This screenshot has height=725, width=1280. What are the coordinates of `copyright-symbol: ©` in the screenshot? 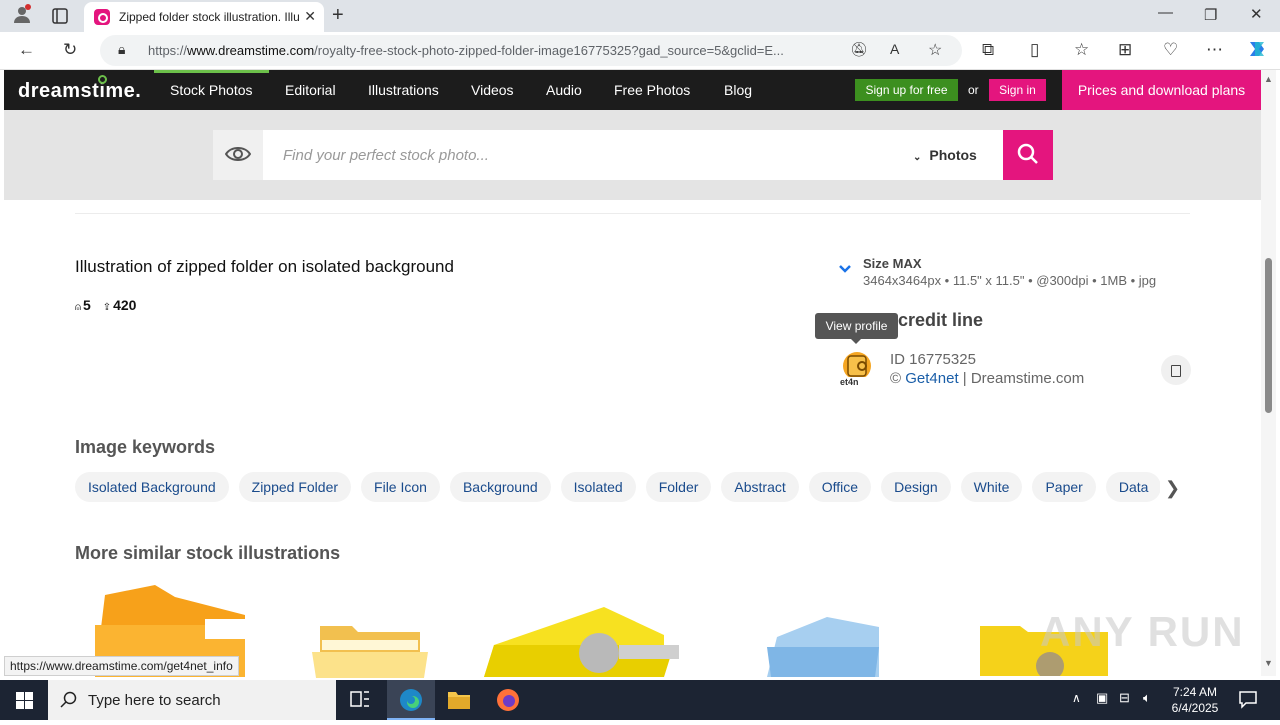 It's located at (896, 378).